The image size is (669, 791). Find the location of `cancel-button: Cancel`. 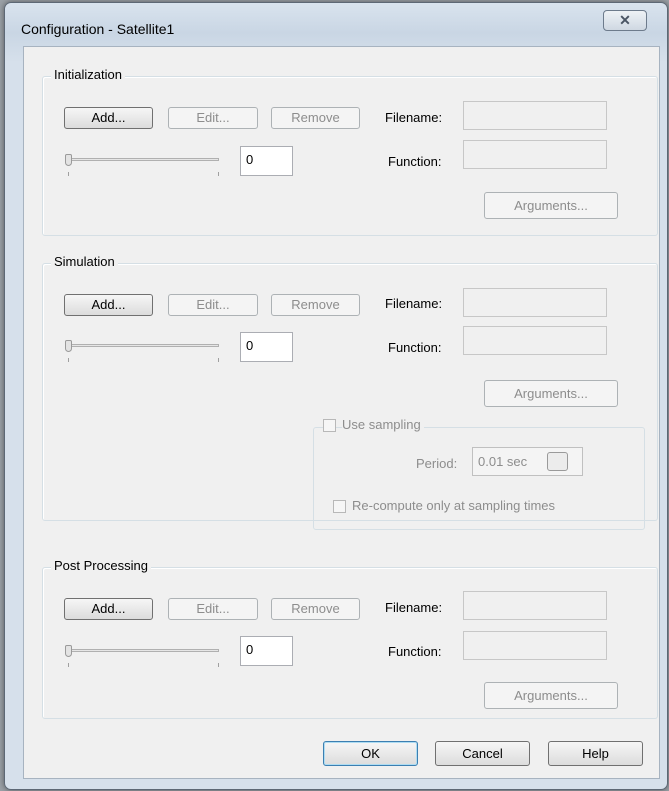

cancel-button: Cancel is located at coordinates (482, 753).